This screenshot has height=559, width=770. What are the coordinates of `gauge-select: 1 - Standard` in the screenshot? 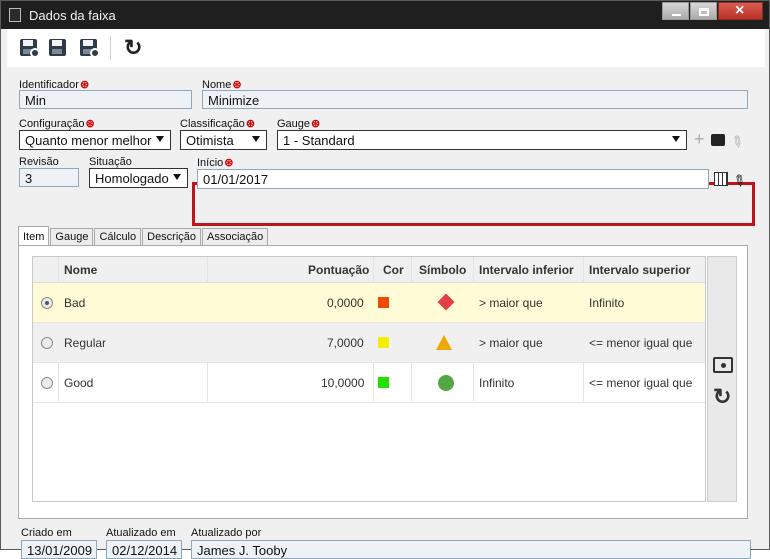 It's located at (482, 140).